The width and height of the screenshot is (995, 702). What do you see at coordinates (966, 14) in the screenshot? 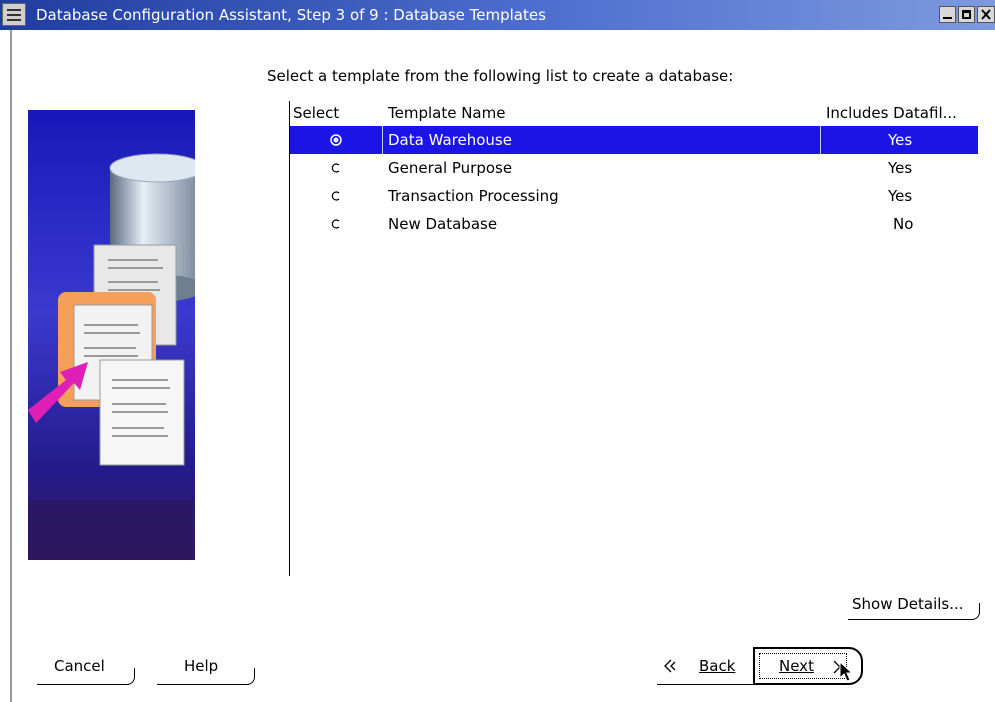
I see `maximize-icon` at bounding box center [966, 14].